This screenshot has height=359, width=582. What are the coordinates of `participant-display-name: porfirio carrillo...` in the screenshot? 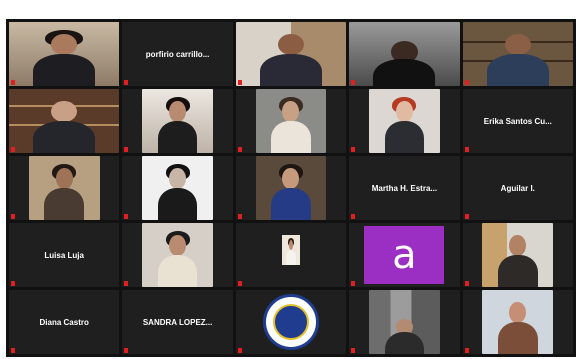 It's located at (177, 54).